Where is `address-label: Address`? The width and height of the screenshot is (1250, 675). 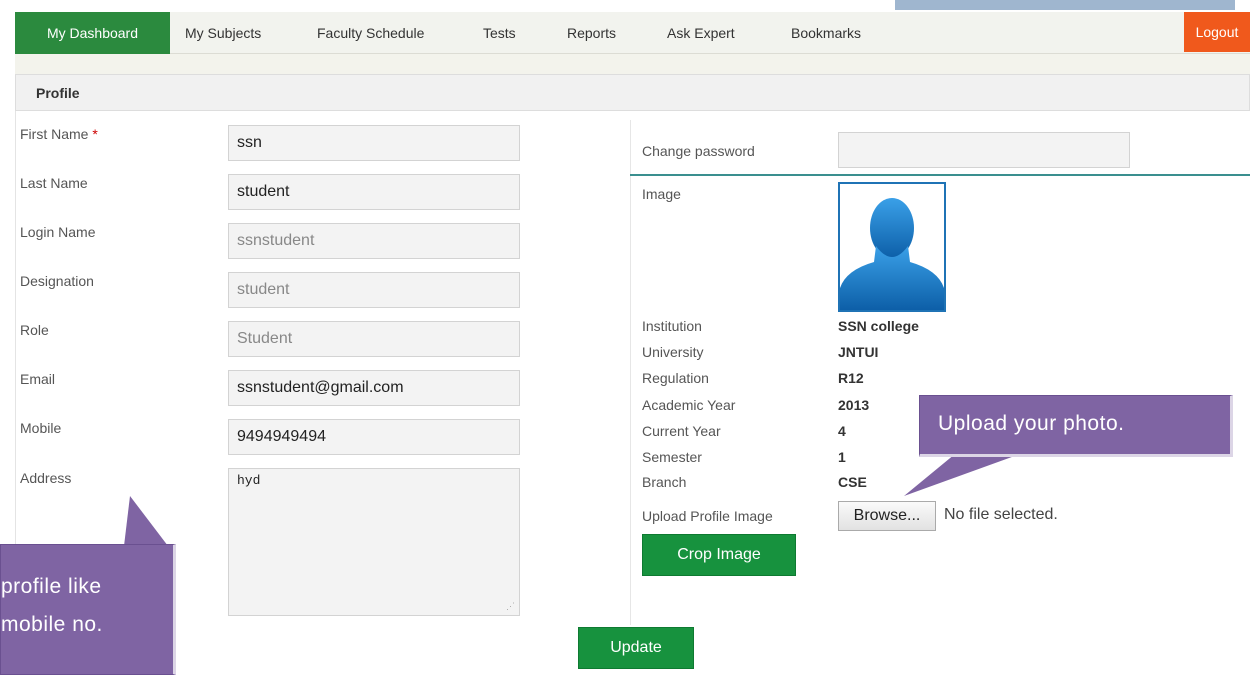 address-label: Address is located at coordinates (46, 478).